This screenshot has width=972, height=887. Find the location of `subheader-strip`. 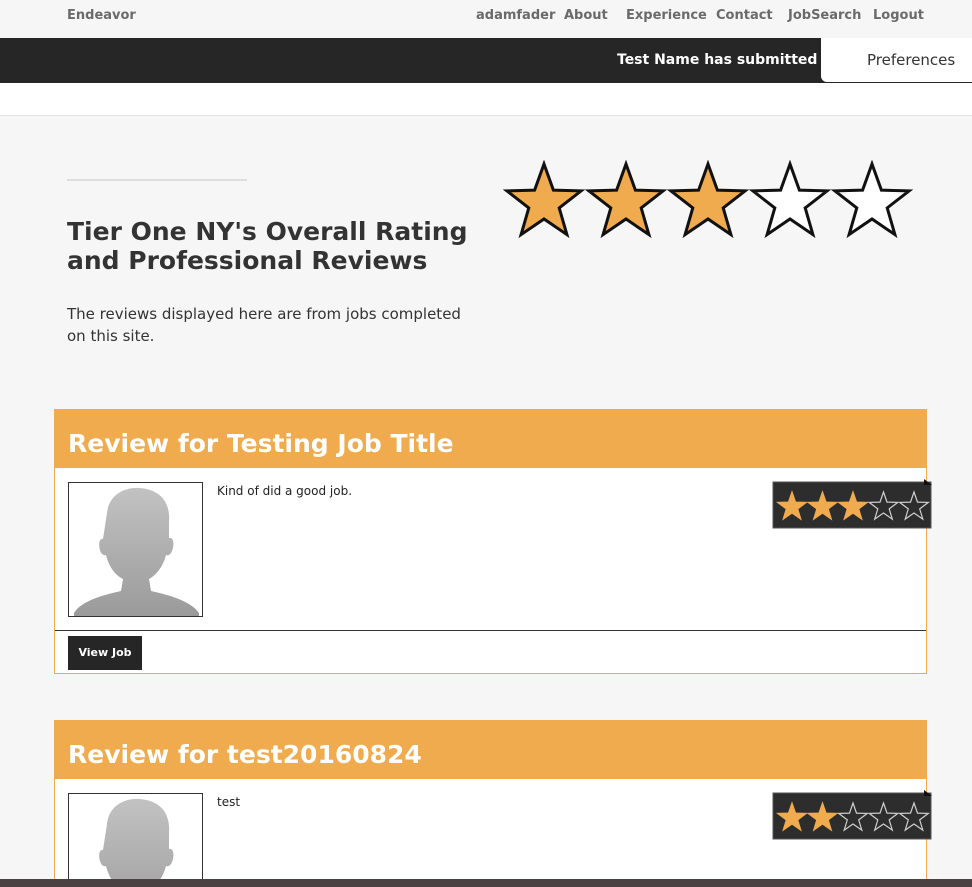

subheader-strip is located at coordinates (486, 99).